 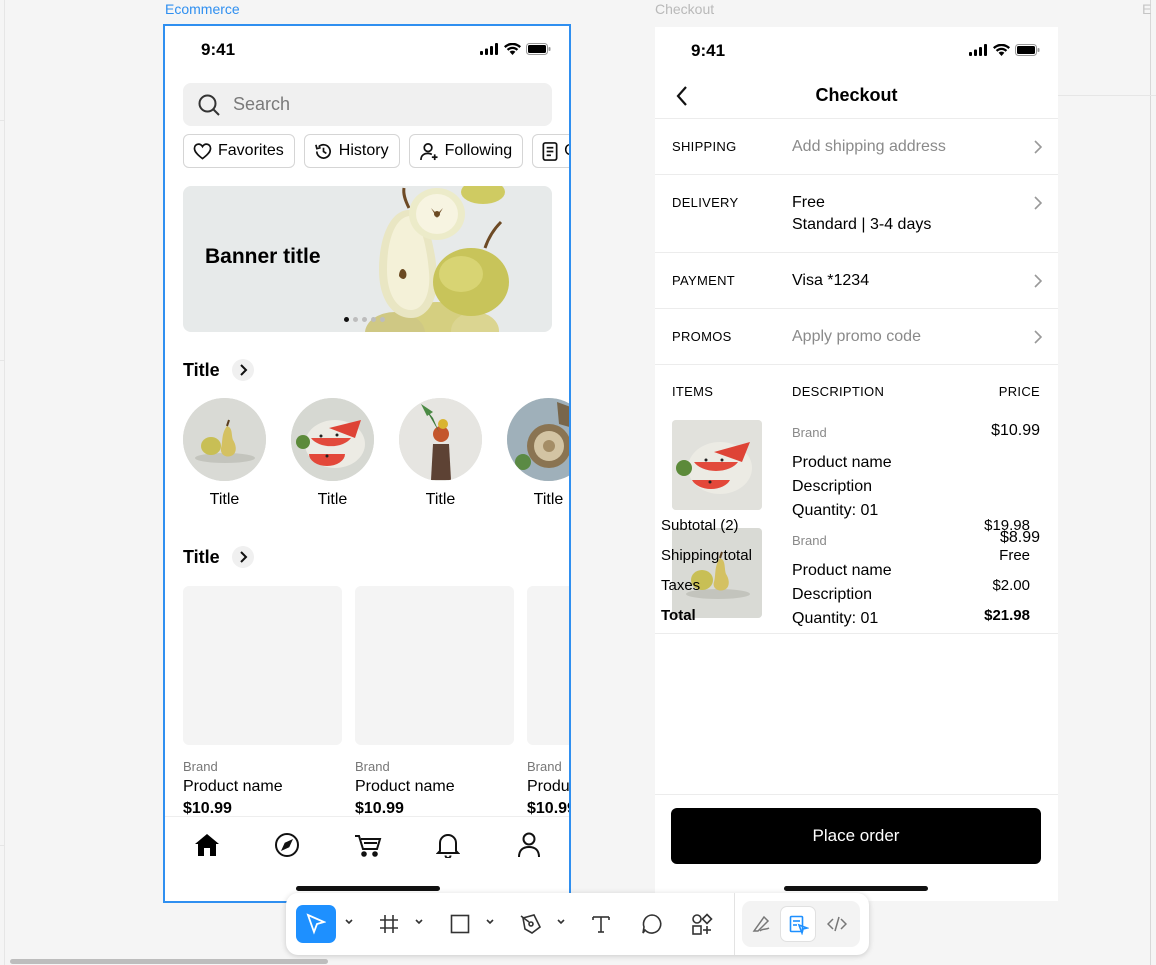 What do you see at coordinates (322, 151) in the screenshot?
I see `history-icon` at bounding box center [322, 151].